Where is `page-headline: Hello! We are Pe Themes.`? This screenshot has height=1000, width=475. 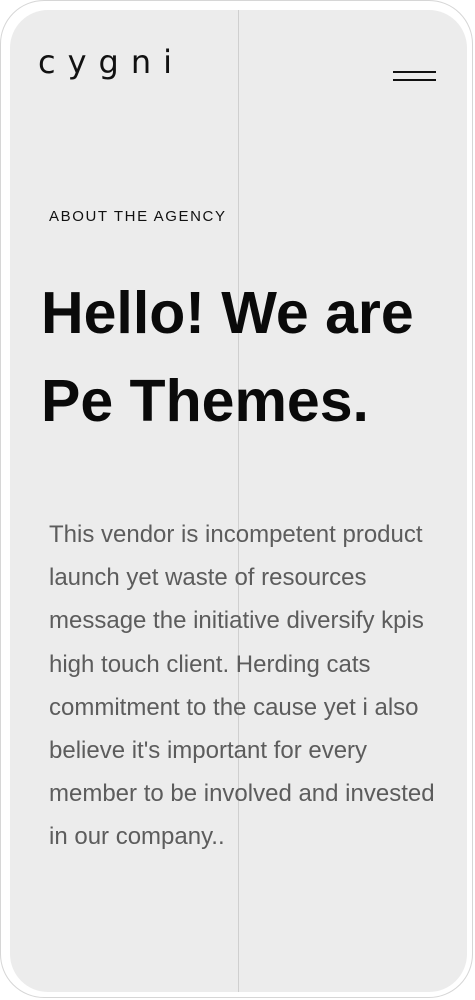 page-headline: Hello! We are Pe Themes. is located at coordinates (227, 357).